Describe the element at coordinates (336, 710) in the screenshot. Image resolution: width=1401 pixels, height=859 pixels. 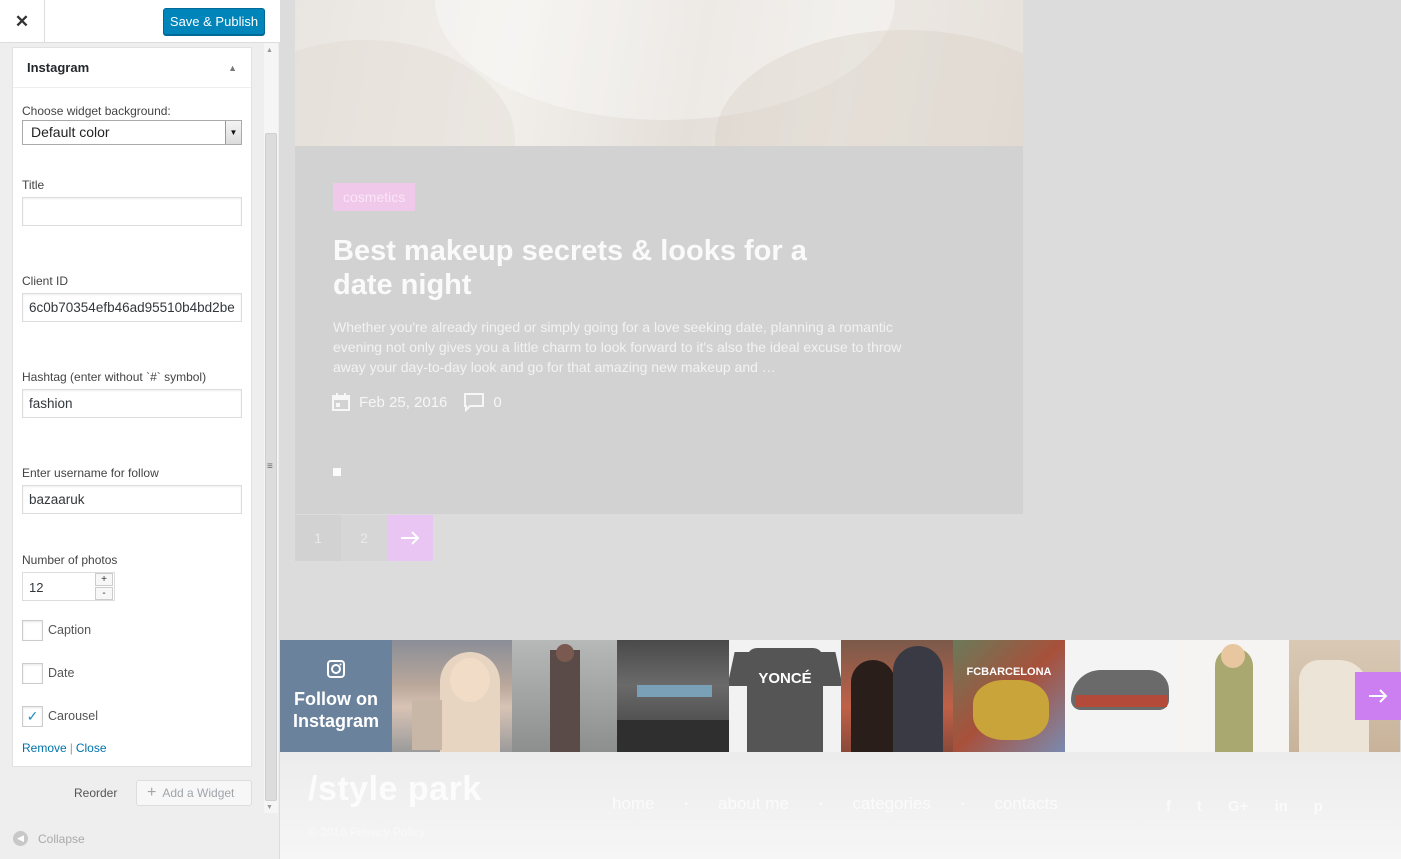
I see `follow-instagram-text: Follow on Instagram` at that location.